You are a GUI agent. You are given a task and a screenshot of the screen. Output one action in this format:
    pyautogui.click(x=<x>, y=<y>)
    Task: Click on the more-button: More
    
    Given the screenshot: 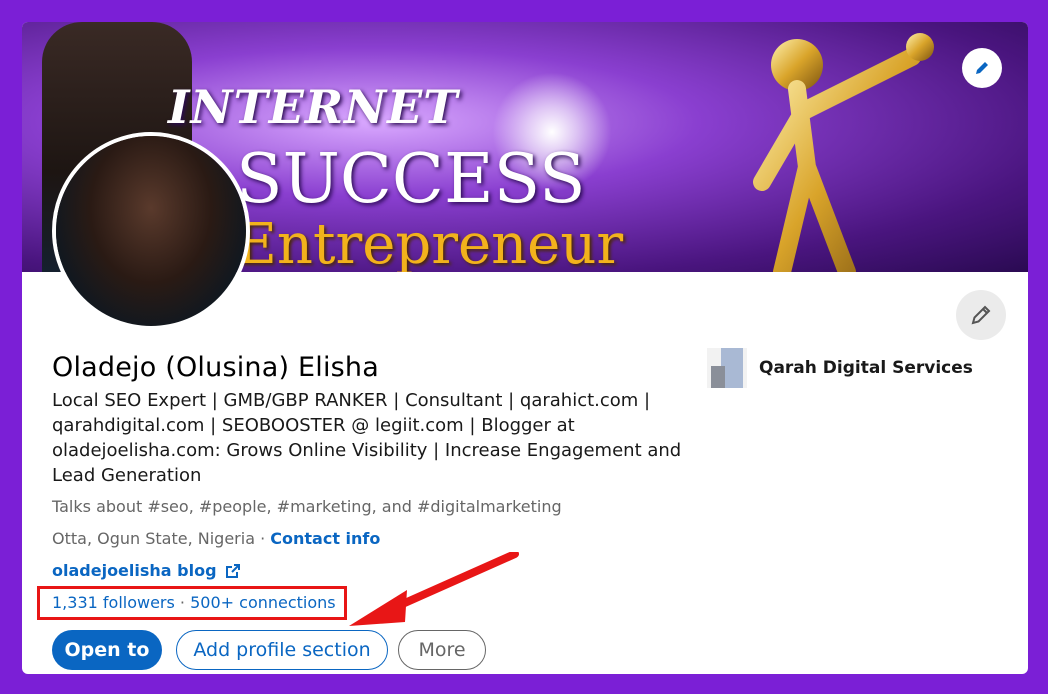 What is the action you would take?
    pyautogui.click(x=442, y=650)
    